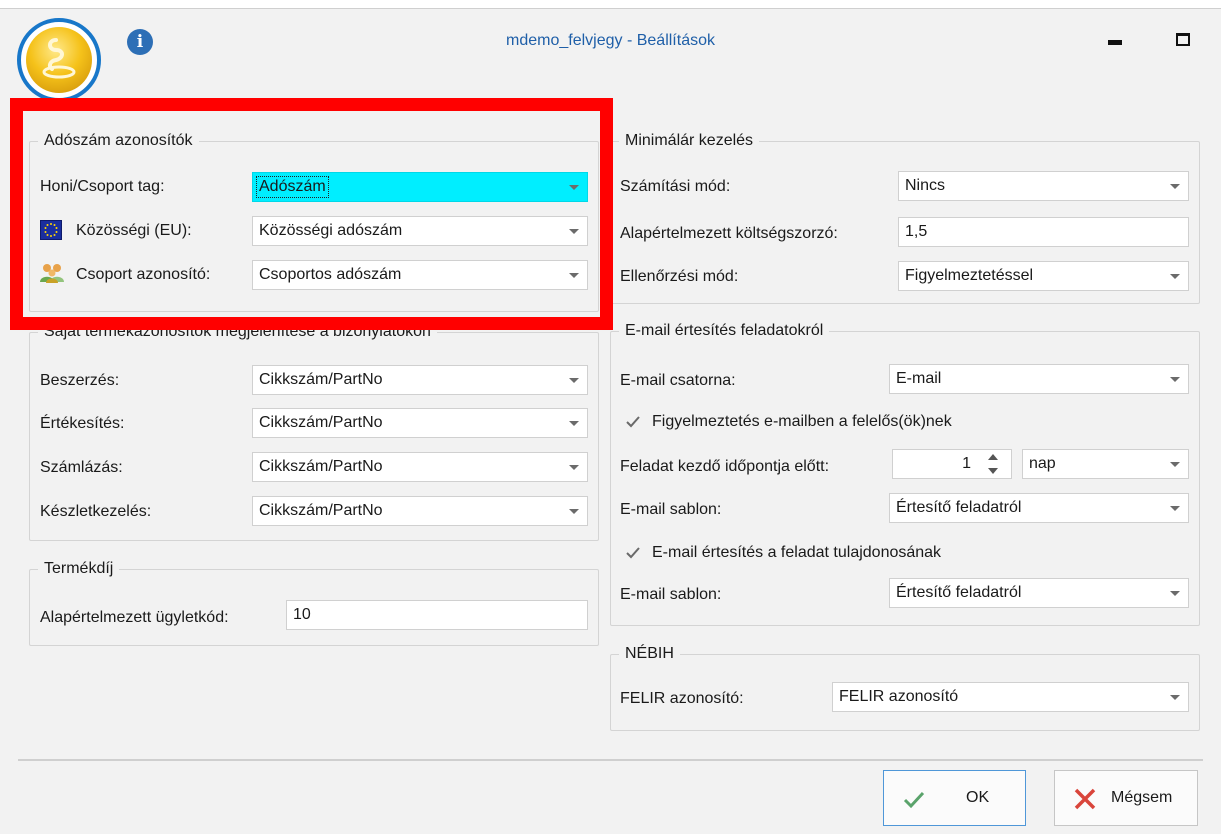  What do you see at coordinates (1105, 464) in the screenshot?
I see `before-start-unit-combo: nap` at bounding box center [1105, 464].